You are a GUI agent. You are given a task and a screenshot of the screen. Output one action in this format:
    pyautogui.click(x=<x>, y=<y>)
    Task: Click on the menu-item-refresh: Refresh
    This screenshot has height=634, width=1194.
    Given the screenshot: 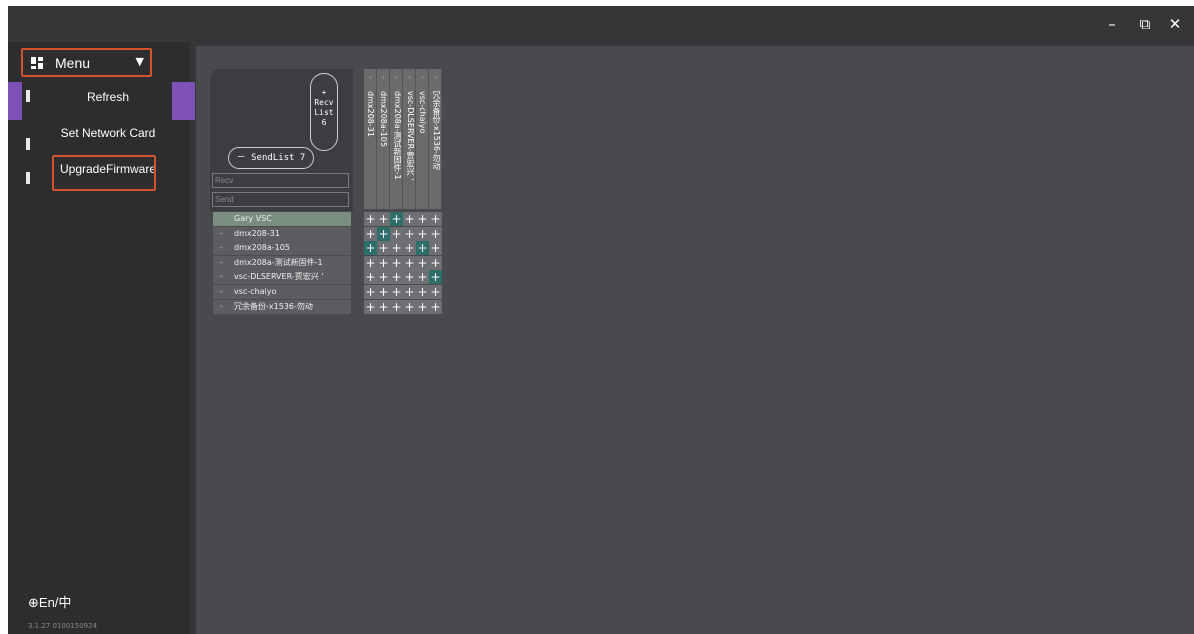 What is the action you would take?
    pyautogui.click(x=108, y=97)
    